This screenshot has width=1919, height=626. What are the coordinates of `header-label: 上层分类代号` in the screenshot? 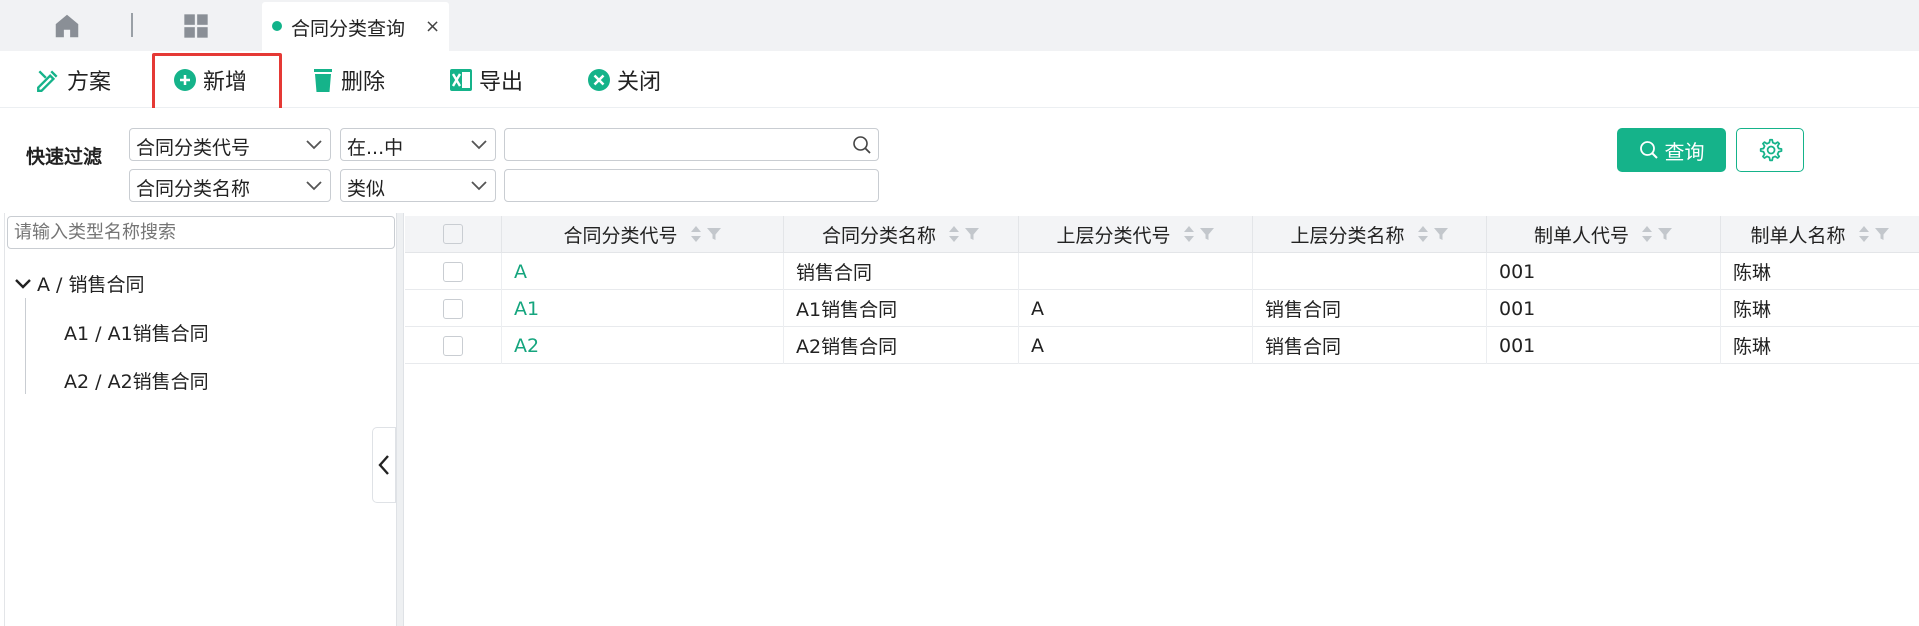 It's located at (1113, 235).